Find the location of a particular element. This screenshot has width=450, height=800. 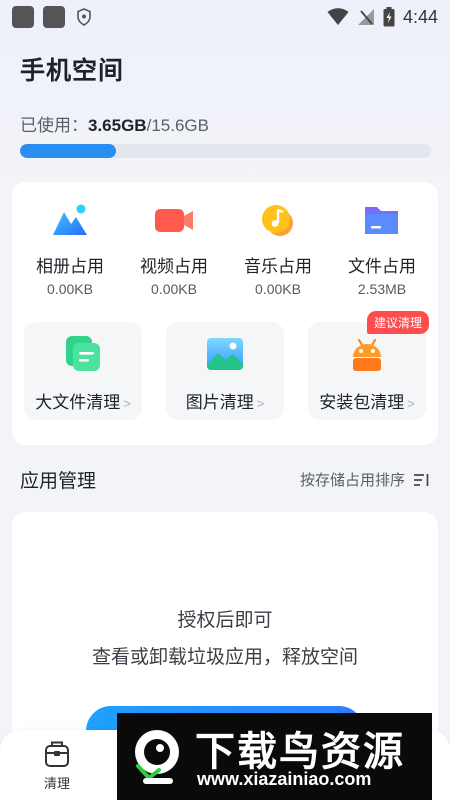

empty-state-title: 授权后即可 is located at coordinates (225, 620).